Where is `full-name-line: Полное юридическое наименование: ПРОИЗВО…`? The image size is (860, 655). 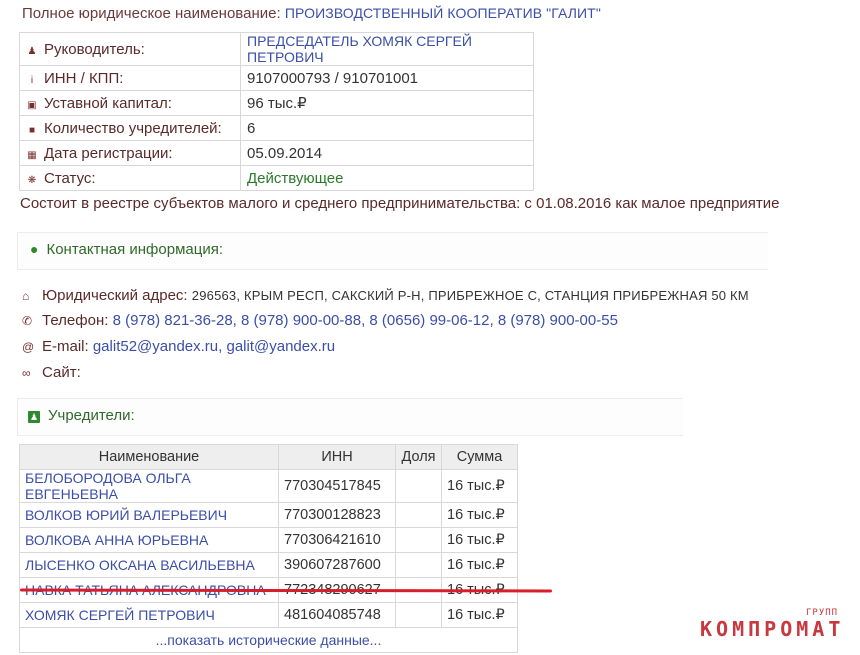 full-name-line: Полное юридическое наименование: ПРОИЗВО… is located at coordinates (311, 13).